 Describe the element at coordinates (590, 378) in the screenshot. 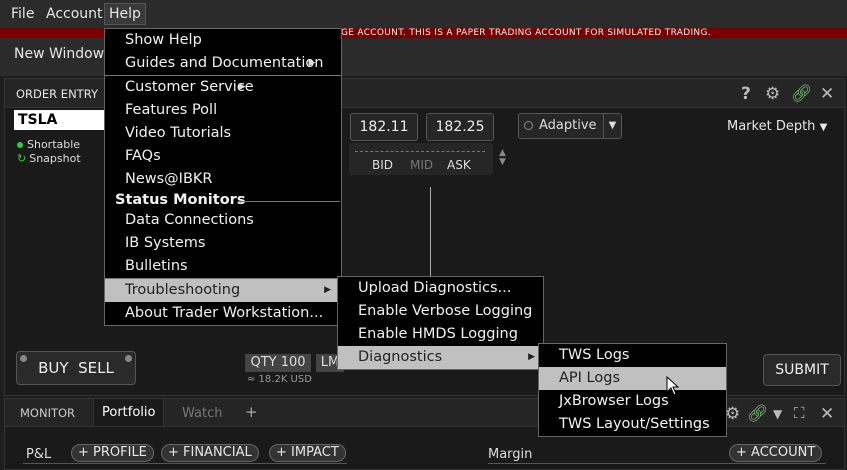

I see `menu-item-label: API Logs` at that location.